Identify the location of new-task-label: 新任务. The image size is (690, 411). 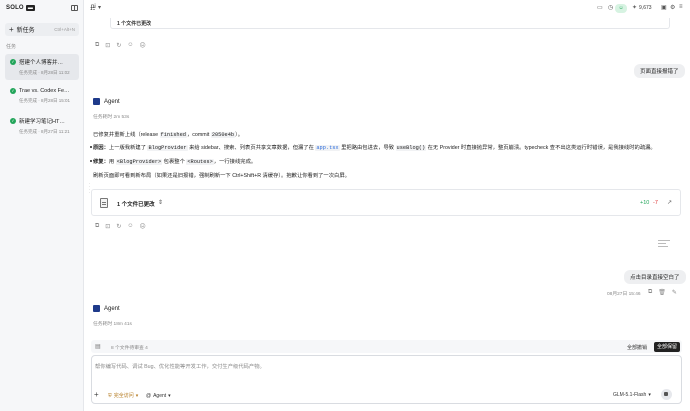
(25, 31).